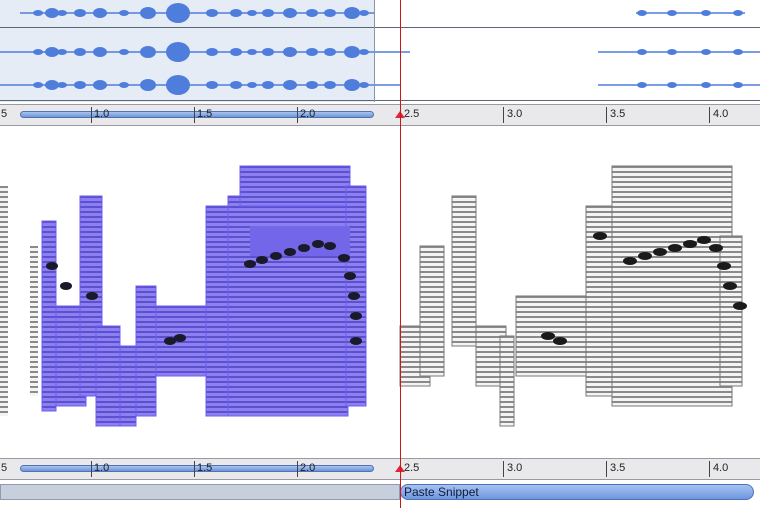 The height and width of the screenshot is (508, 760). I want to click on snippet-track: Paste Snippet, so click(380, 494).